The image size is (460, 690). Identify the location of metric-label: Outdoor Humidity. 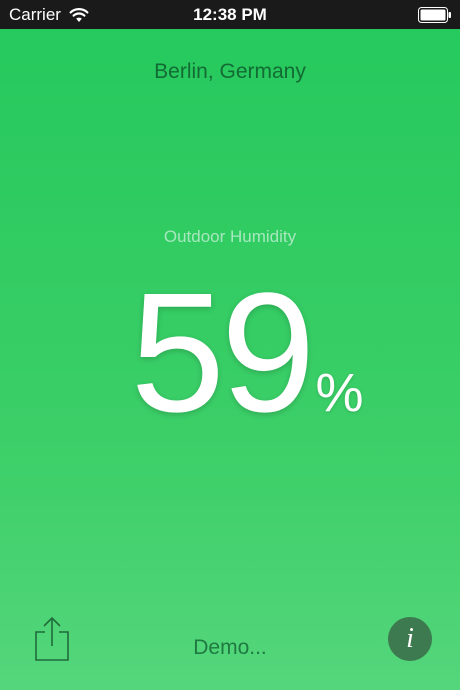
(230, 236).